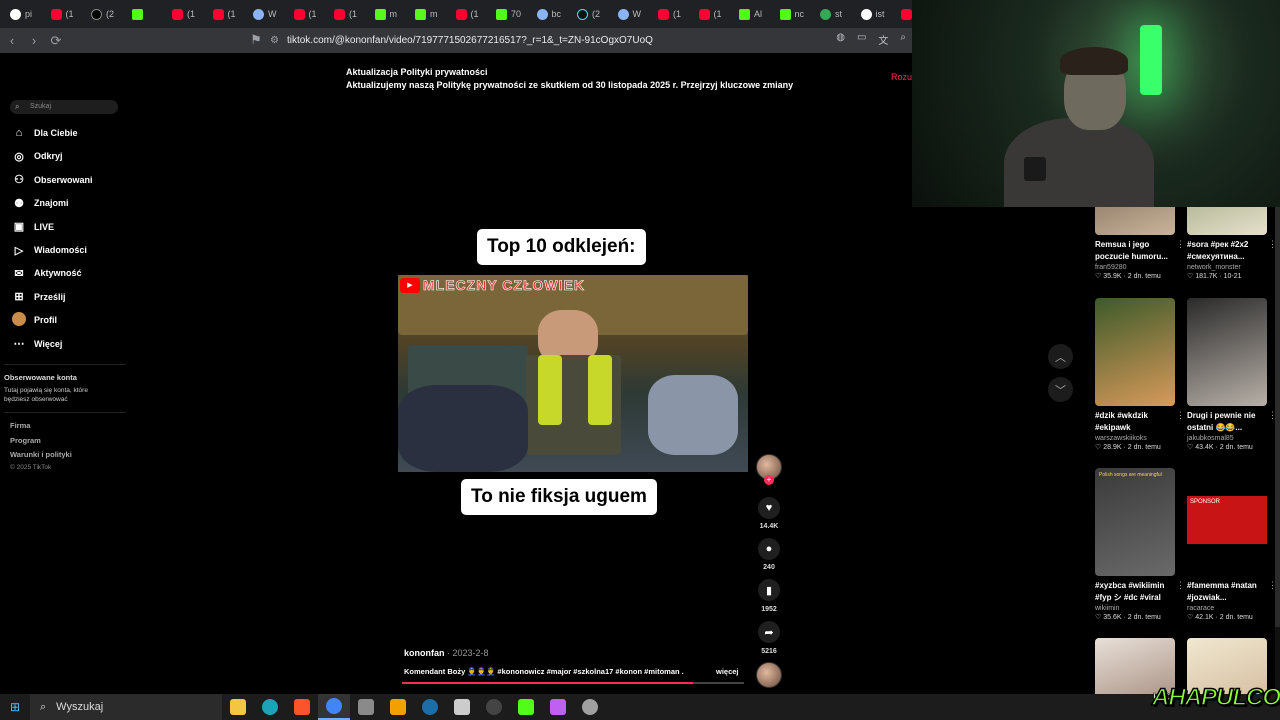 The width and height of the screenshot is (1280, 720). Describe the element at coordinates (861, 39) in the screenshot. I see `cast-icon: ▭` at that location.